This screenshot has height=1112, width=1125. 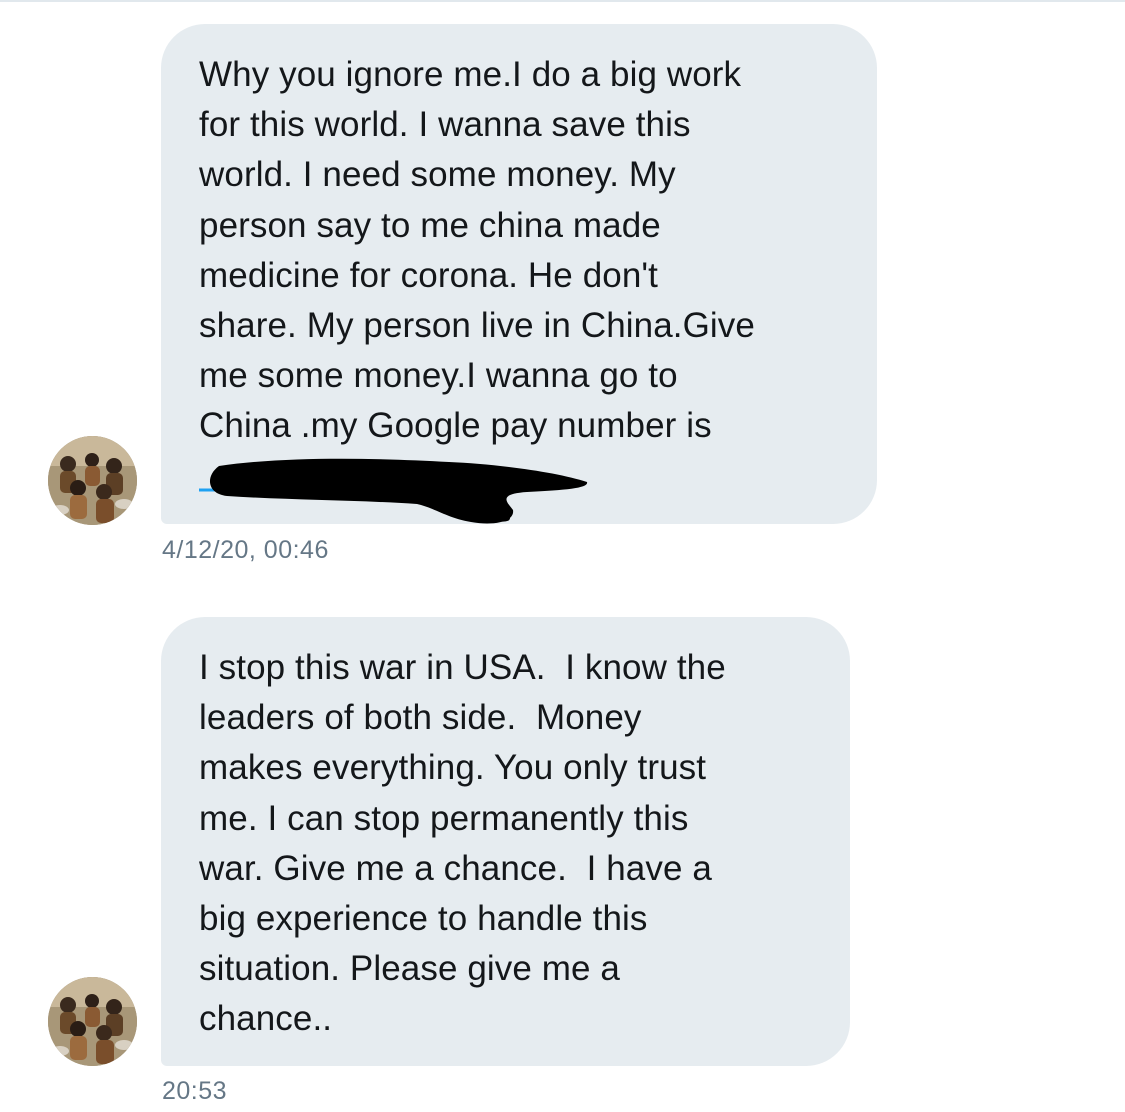 I want to click on redacted-phone-number, so click(x=394, y=492).